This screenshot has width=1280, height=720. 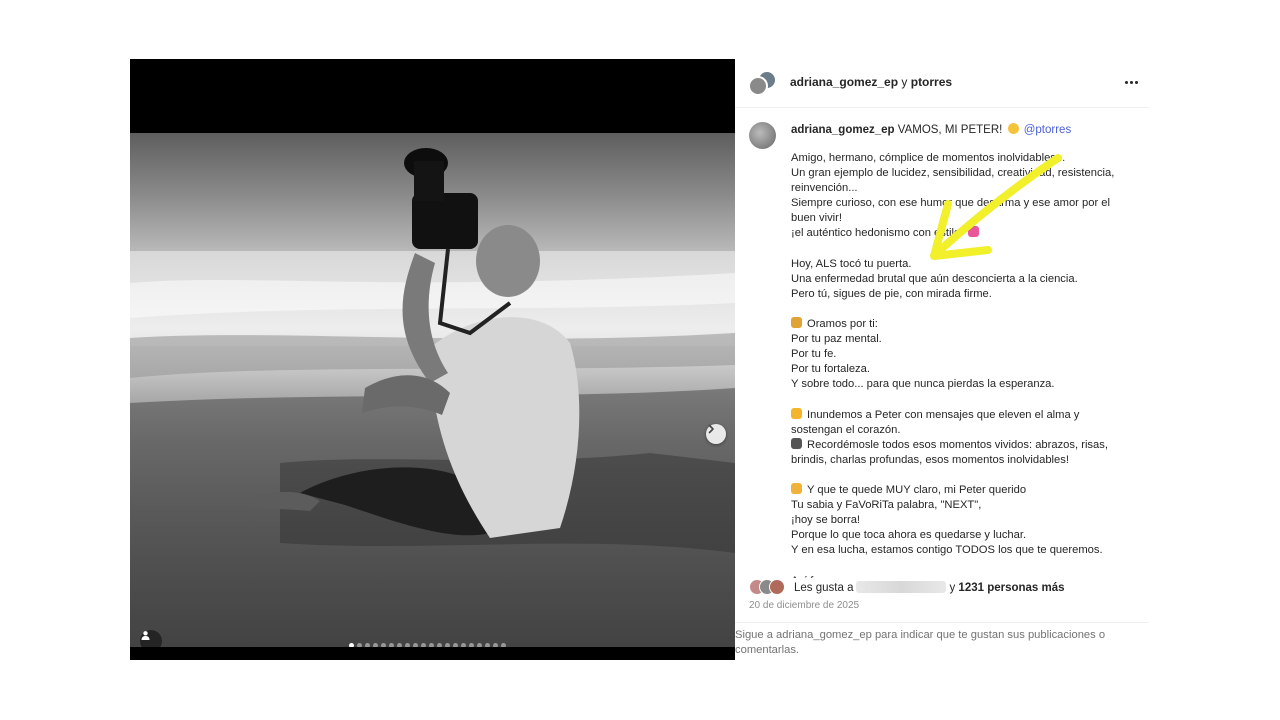 What do you see at coordinates (1011, 588) in the screenshot?
I see `likes-count: 1231 personas más` at bounding box center [1011, 588].